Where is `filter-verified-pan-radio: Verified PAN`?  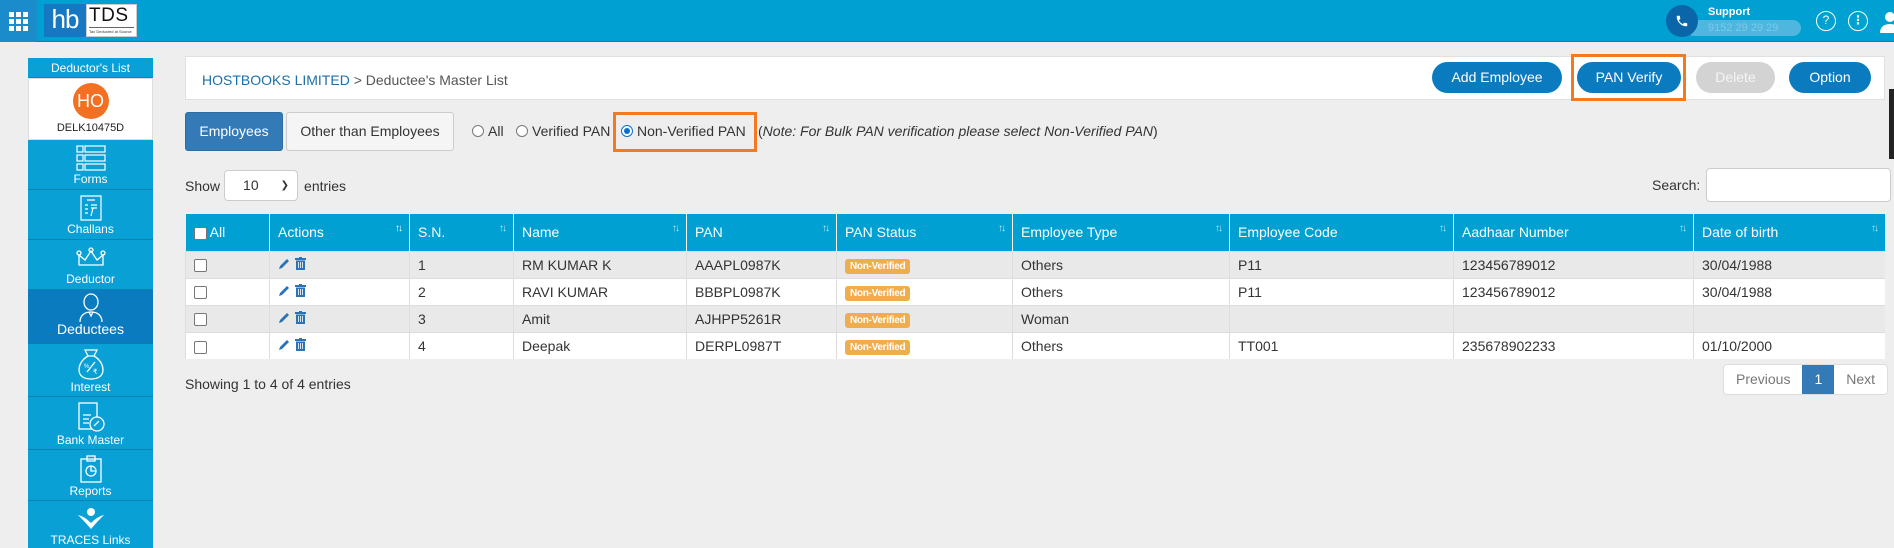 filter-verified-pan-radio: Verified PAN is located at coordinates (563, 131).